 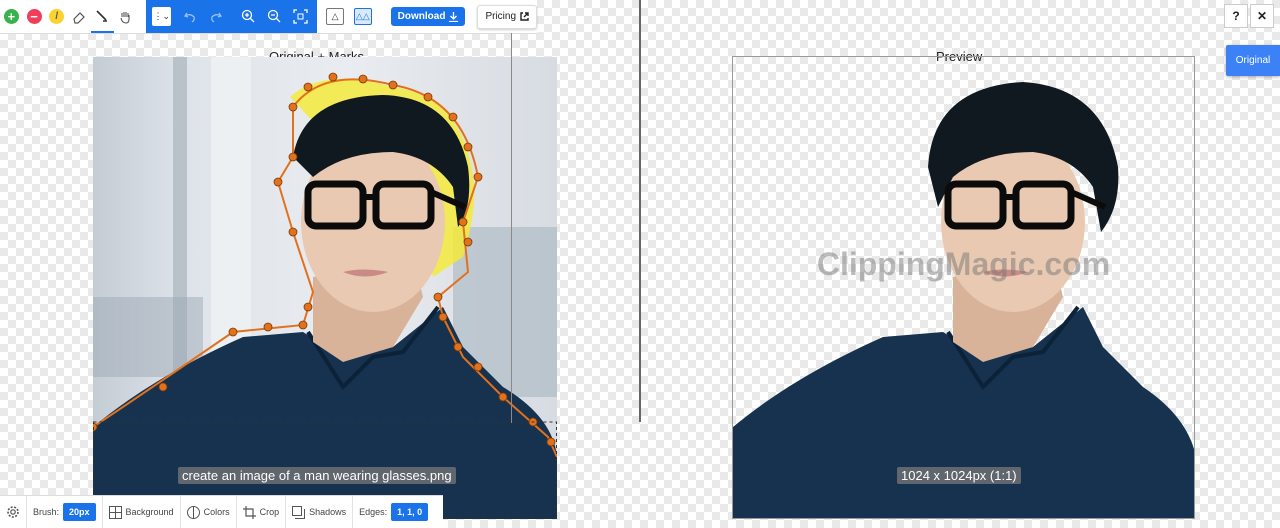 I want to click on fit-view-button, so click(x=300, y=16).